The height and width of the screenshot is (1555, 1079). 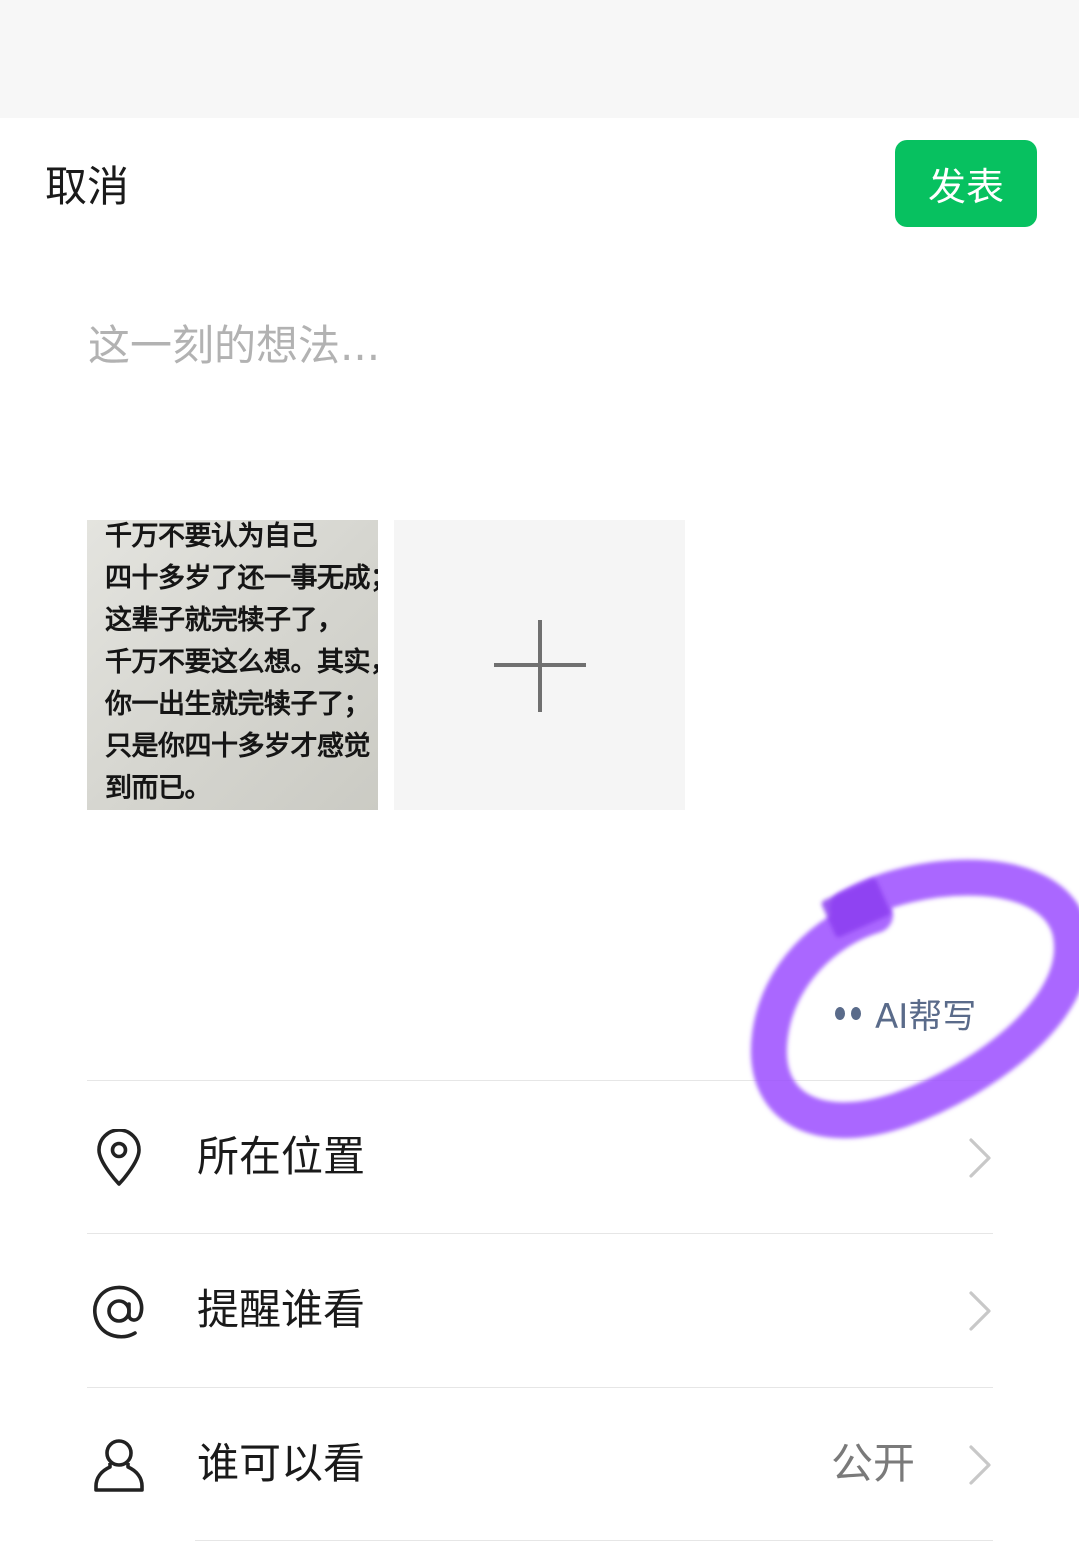 I want to click on photo-text-line: 到而已。, so click(x=158, y=788).